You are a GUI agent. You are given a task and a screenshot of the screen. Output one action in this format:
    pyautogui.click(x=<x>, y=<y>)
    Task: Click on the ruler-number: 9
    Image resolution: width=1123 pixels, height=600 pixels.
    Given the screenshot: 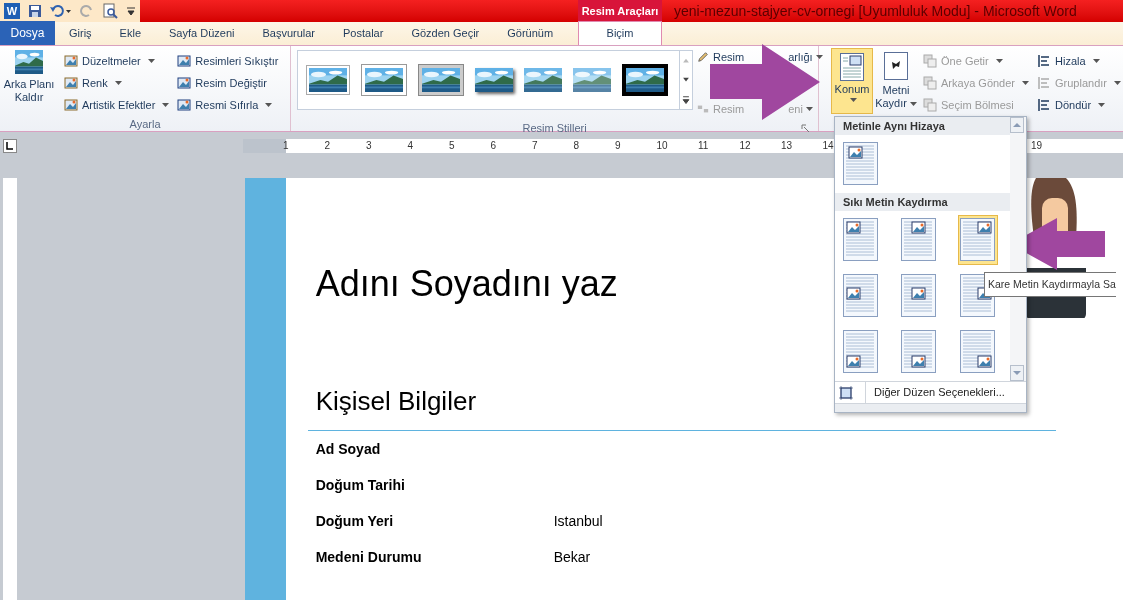 What is the action you would take?
    pyautogui.click(x=618, y=146)
    